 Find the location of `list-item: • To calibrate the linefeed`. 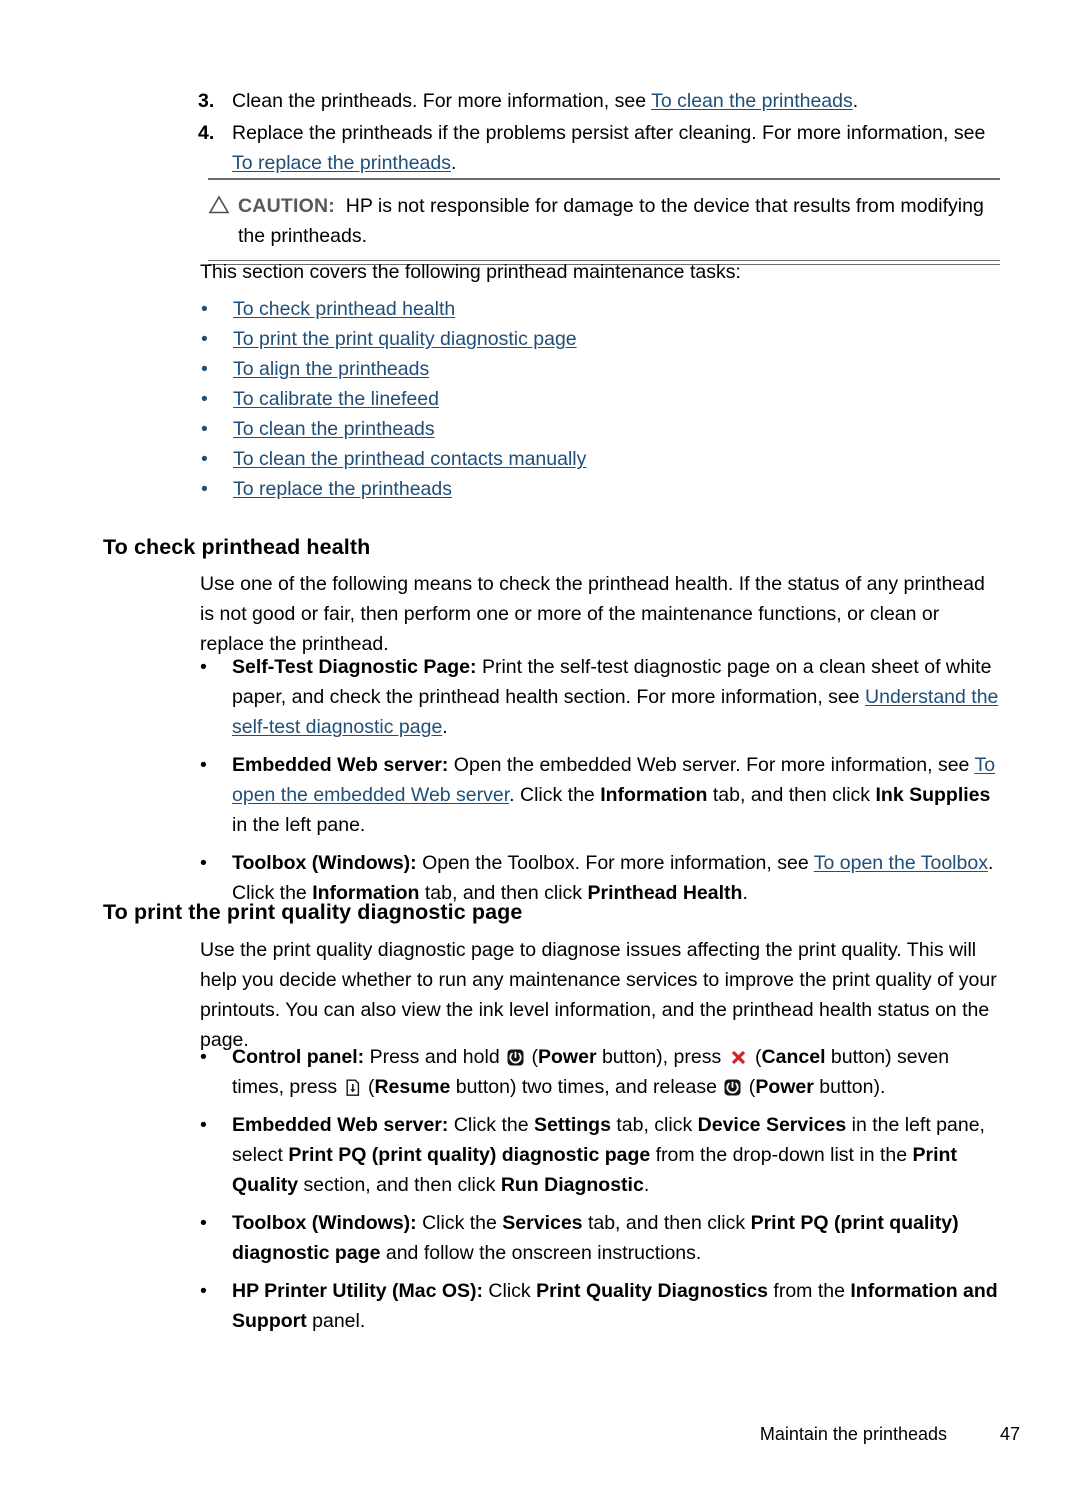

list-item: • To calibrate the linefeed is located at coordinates (600, 399).